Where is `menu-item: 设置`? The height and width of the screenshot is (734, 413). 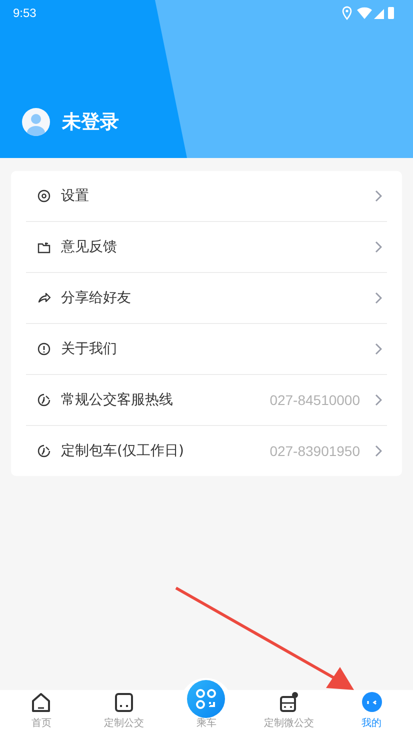 menu-item: 设置 is located at coordinates (206, 196).